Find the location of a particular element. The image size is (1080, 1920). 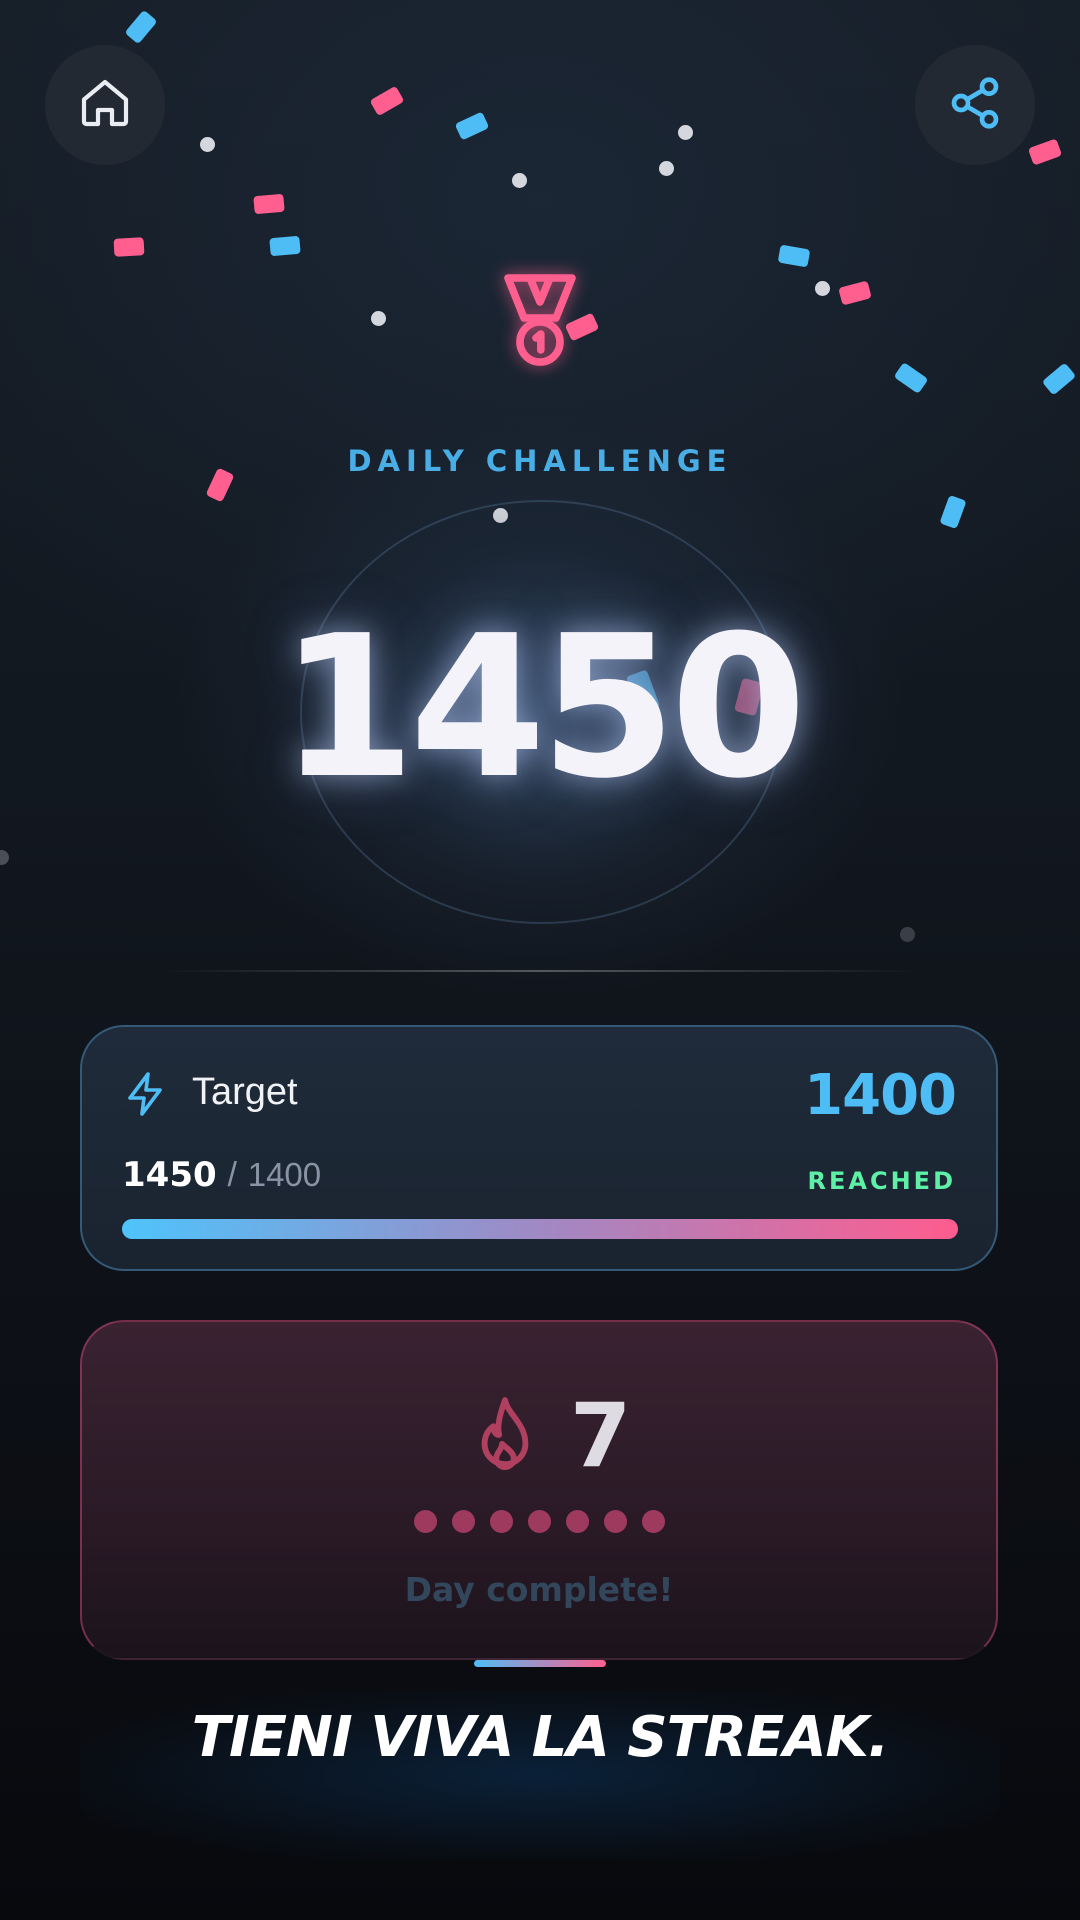

accent-line is located at coordinates (540, 1663).